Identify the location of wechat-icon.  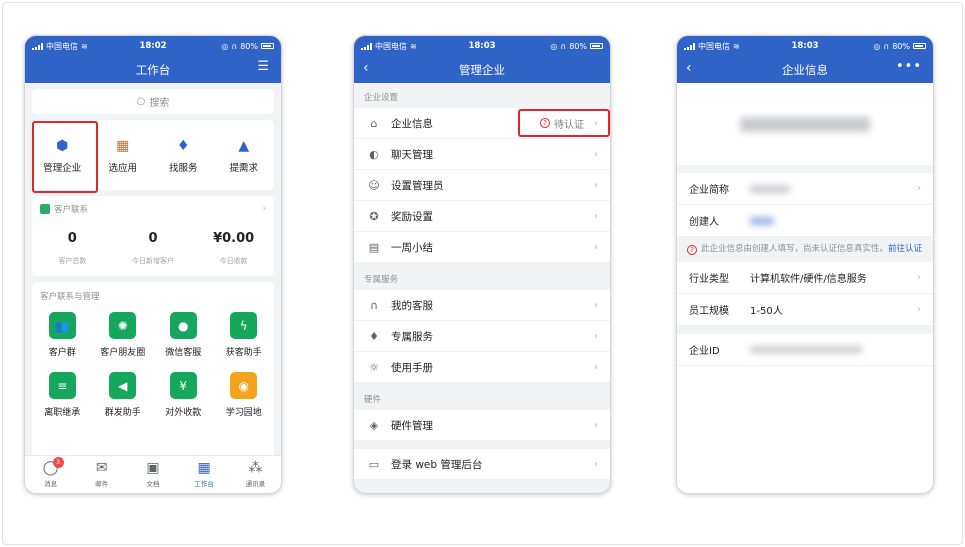
(45, 209).